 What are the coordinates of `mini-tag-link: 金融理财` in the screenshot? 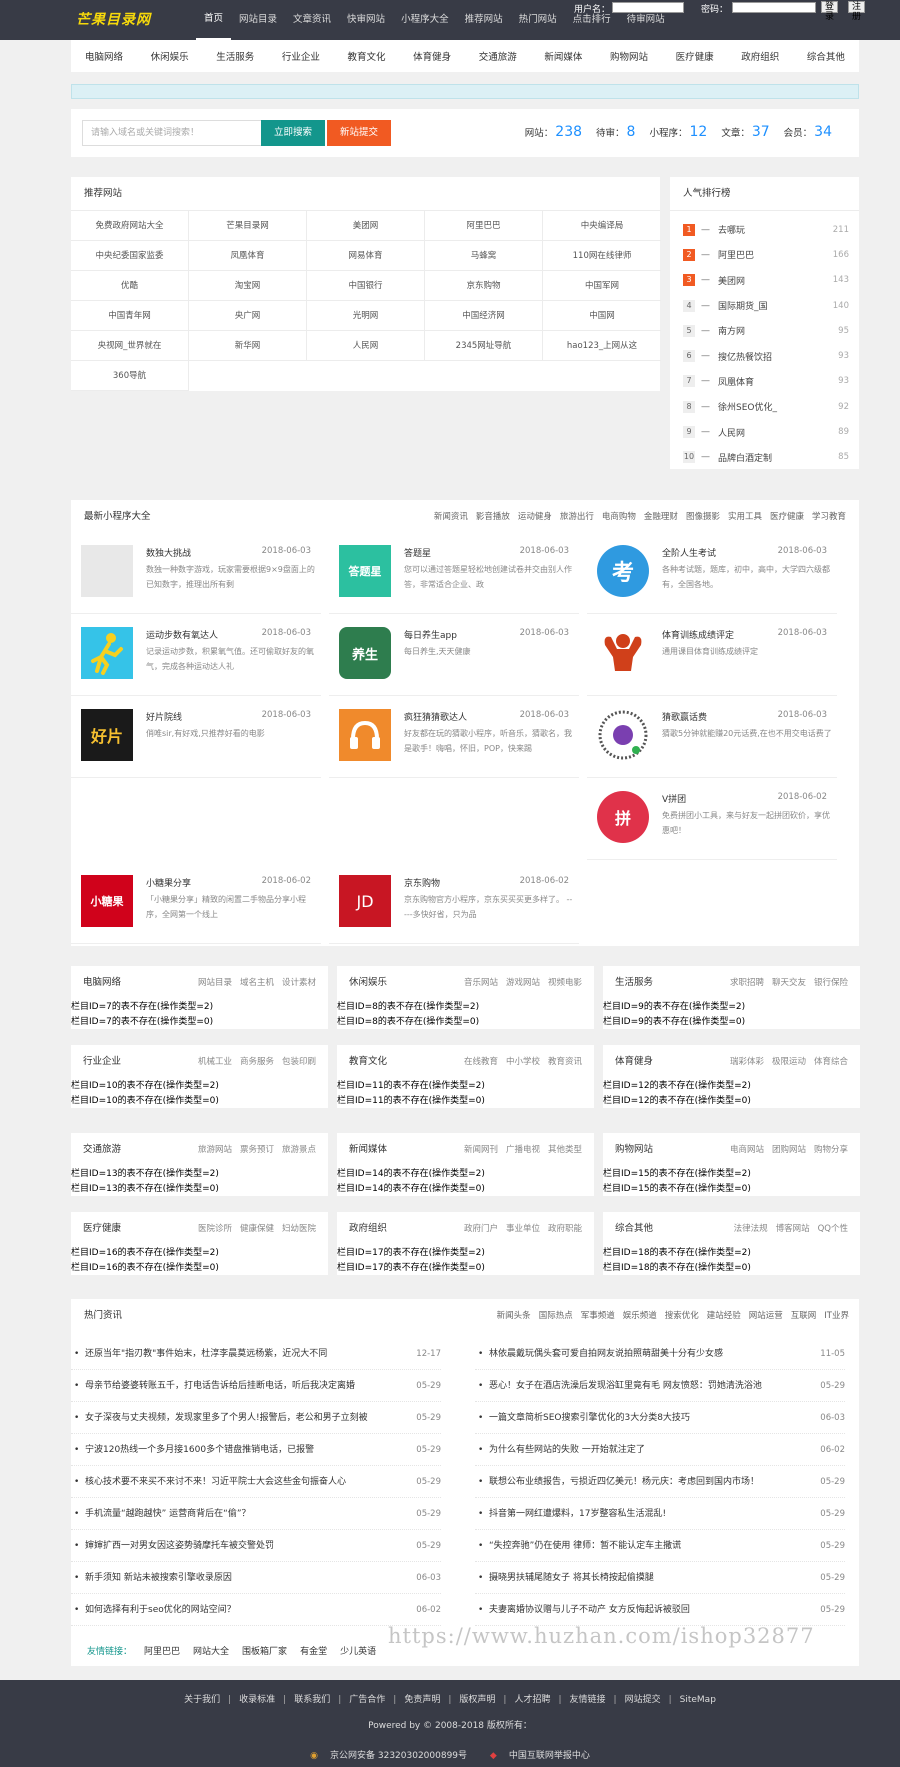 It's located at (661, 517).